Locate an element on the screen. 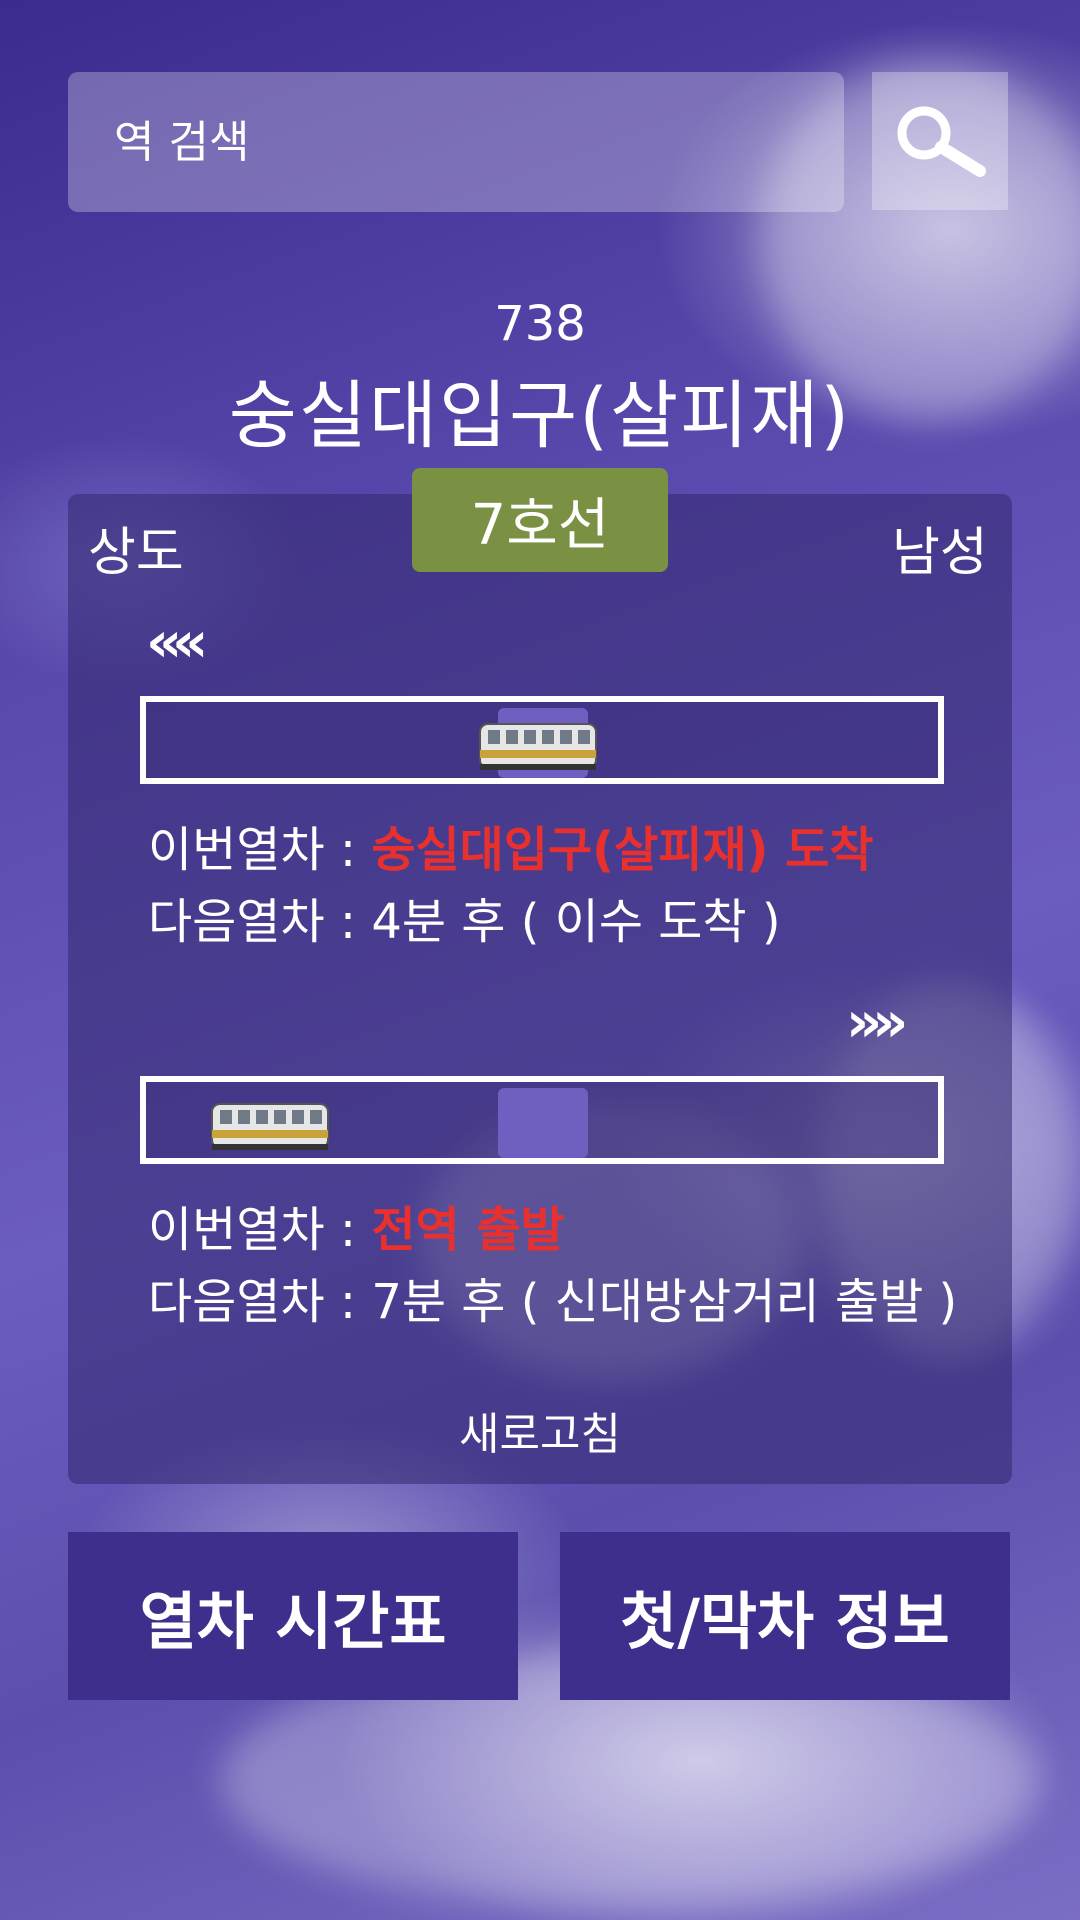 This screenshot has width=1080, height=1920. next-train-status: 4분 후 ( 이수 도착 ) is located at coordinates (576, 922).